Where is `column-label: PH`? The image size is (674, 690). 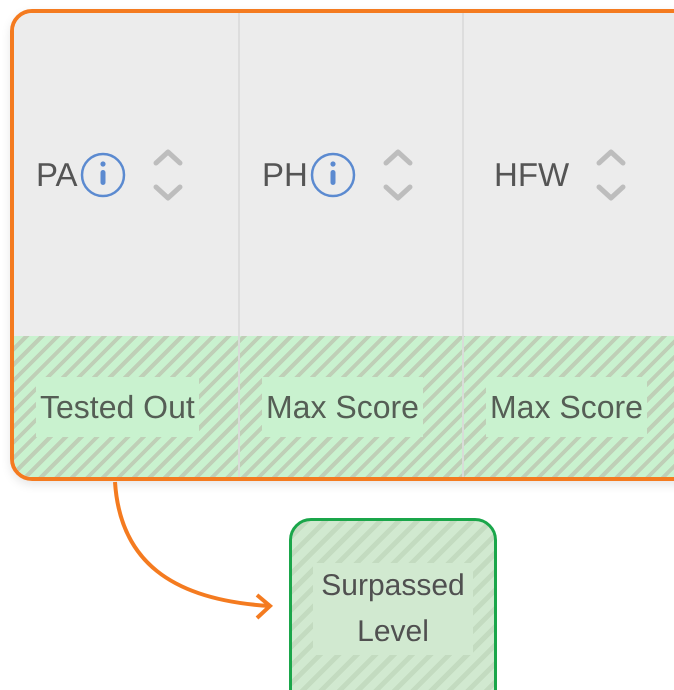
column-label: PH is located at coordinates (285, 174).